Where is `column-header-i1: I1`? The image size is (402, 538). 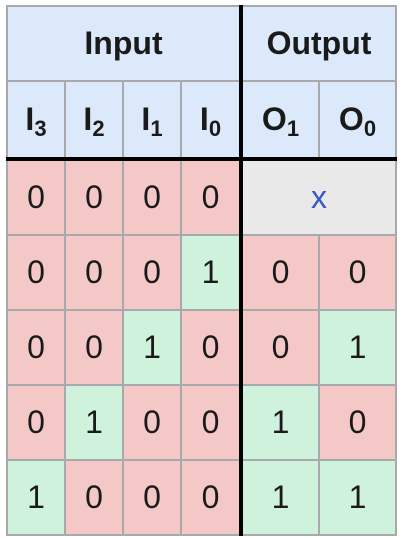
column-header-i1: I1 is located at coordinates (152, 120).